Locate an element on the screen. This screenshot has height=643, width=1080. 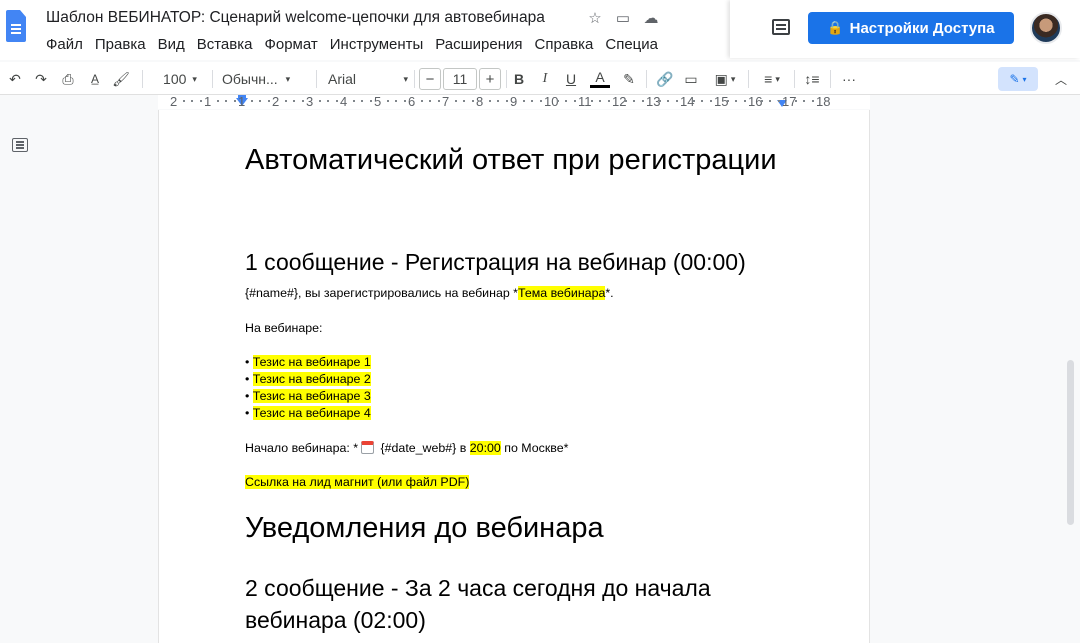
font-size-input: 11 is located at coordinates (460, 79).